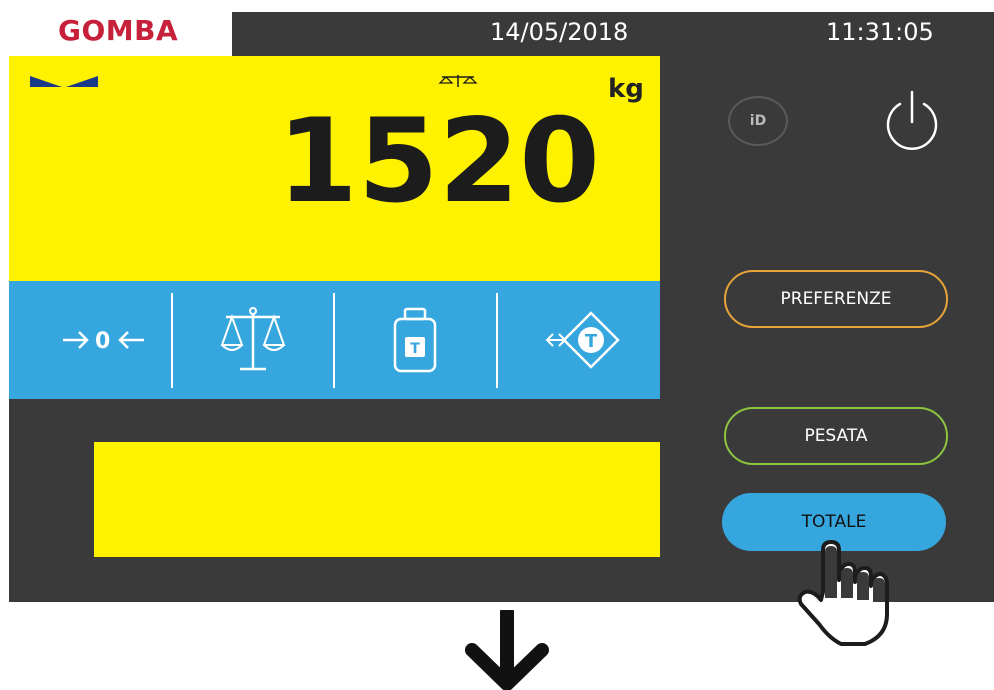 This screenshot has height=690, width=994. Describe the element at coordinates (880, 32) in the screenshot. I see `time-display: 11:31:05` at that location.